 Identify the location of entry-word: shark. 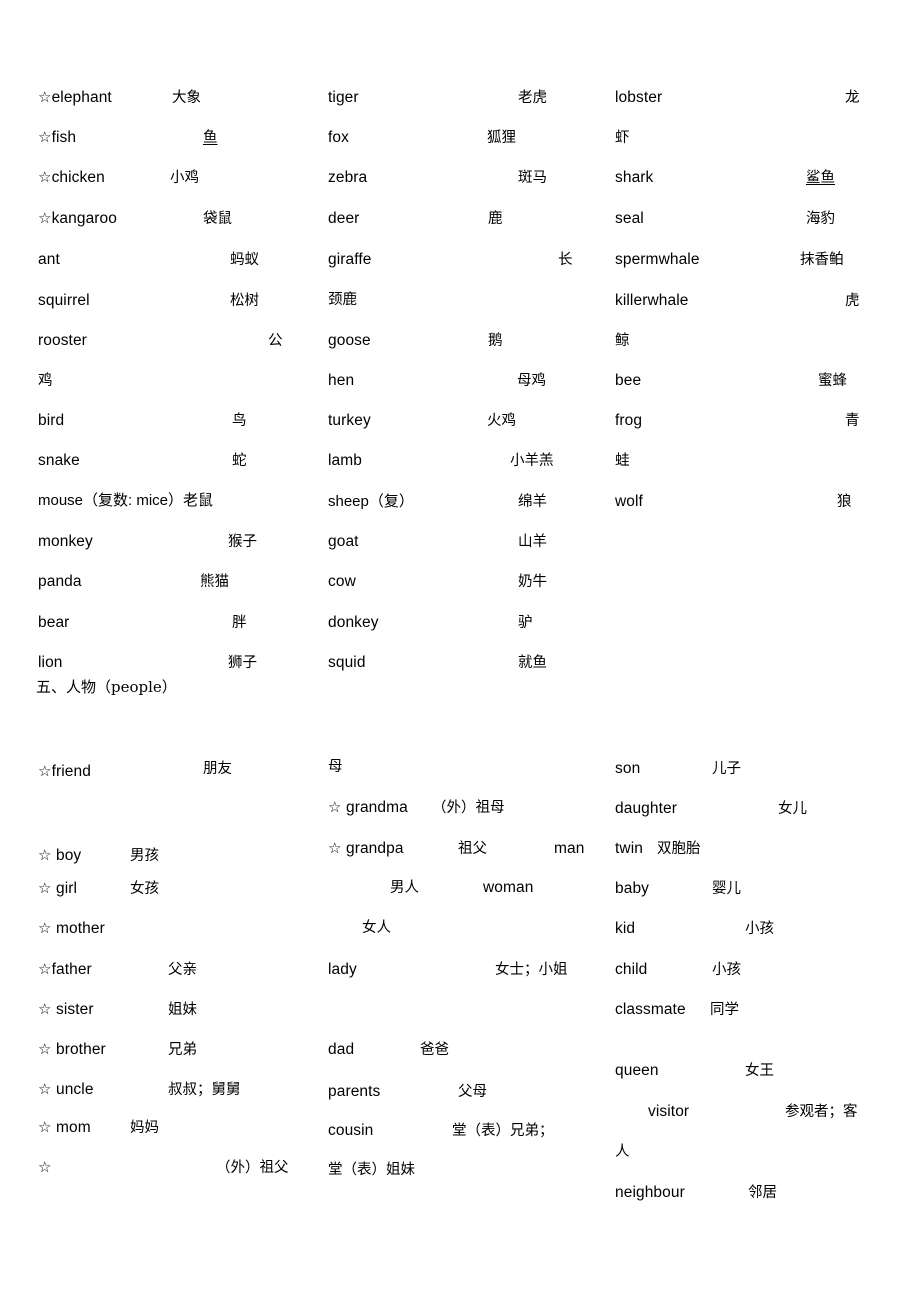
(634, 177).